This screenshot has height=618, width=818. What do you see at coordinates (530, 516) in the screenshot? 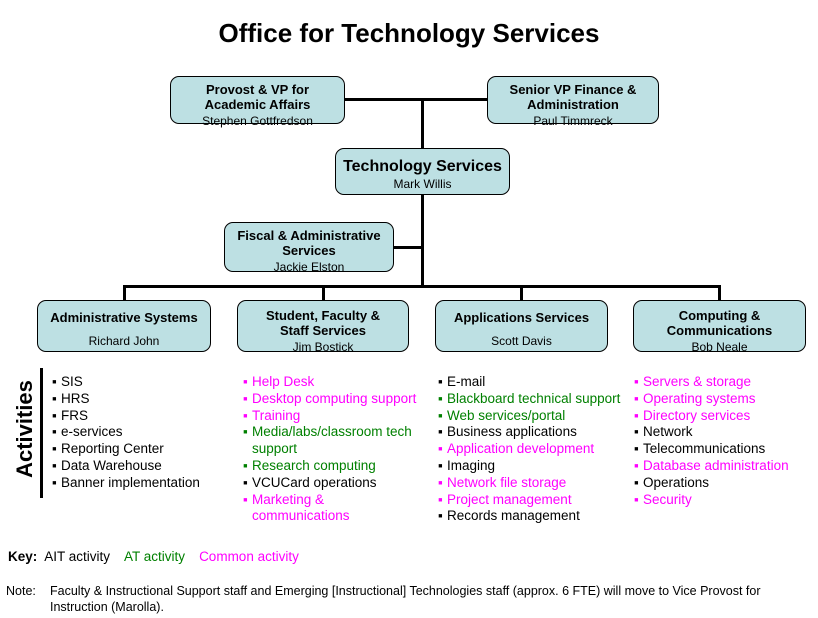
I see `activity-item: Records management` at bounding box center [530, 516].